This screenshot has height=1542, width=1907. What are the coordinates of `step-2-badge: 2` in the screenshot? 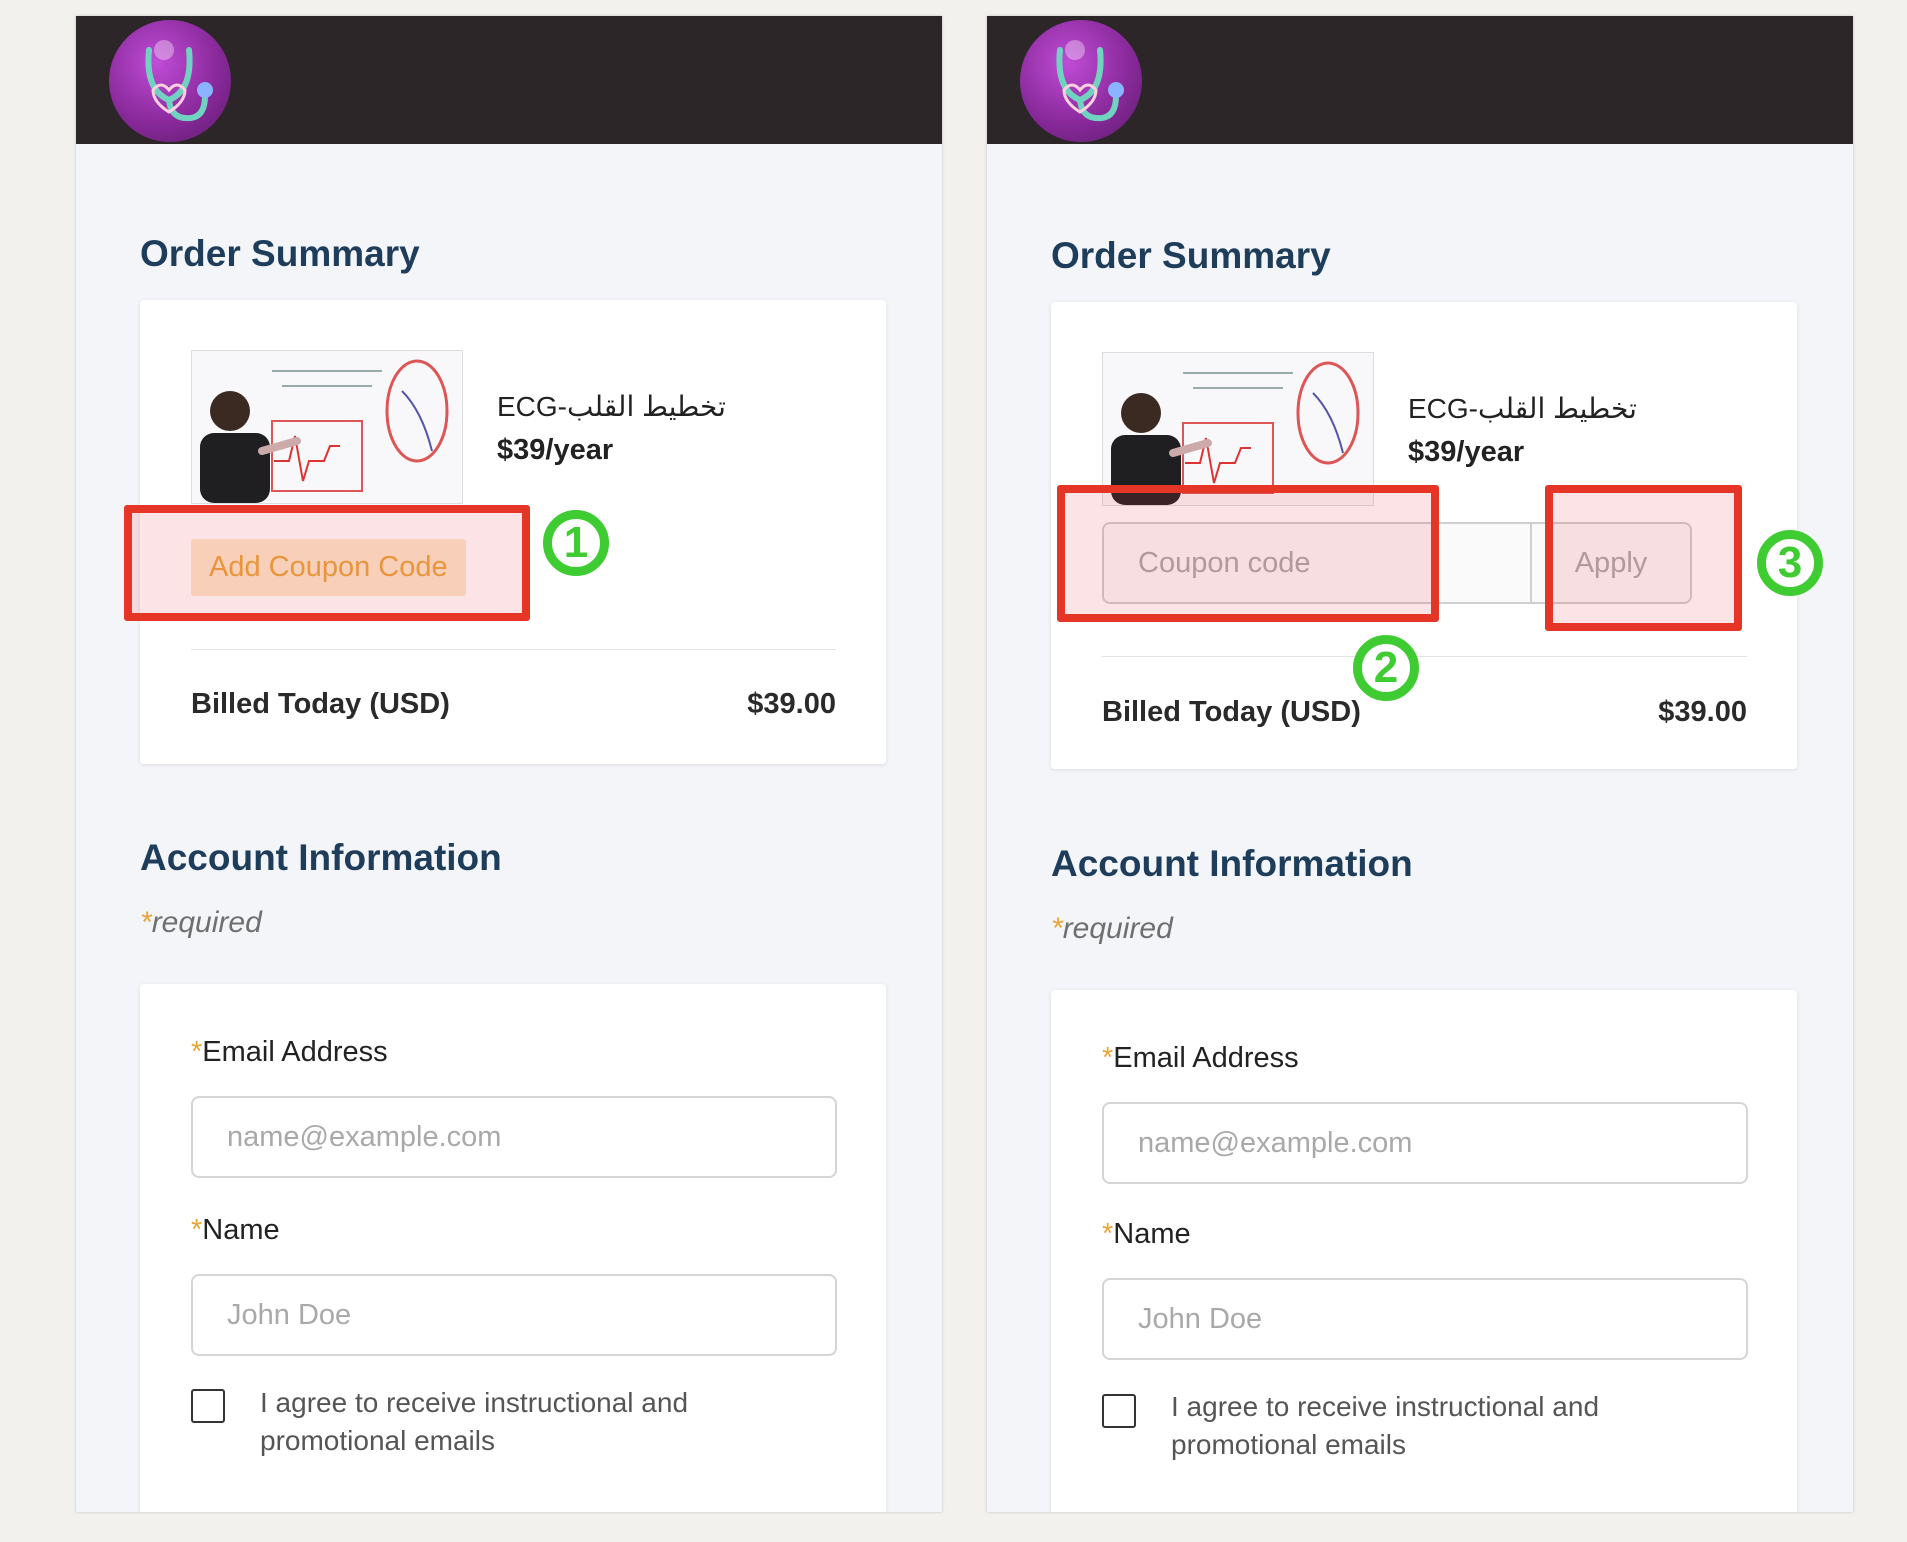 It's located at (1386, 668).